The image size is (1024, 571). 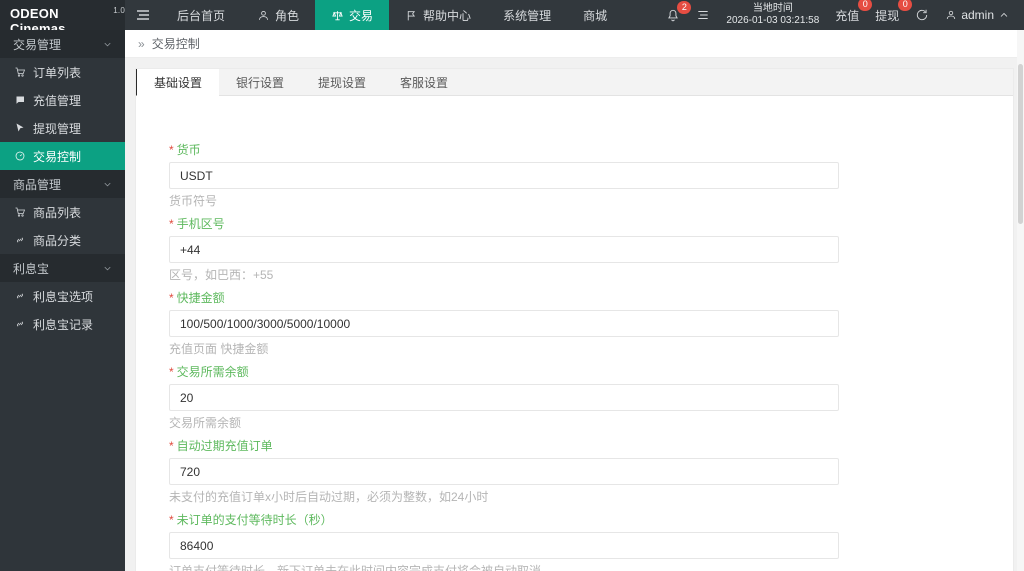 What do you see at coordinates (119, 10) in the screenshot?
I see `app-version: 1.0` at bounding box center [119, 10].